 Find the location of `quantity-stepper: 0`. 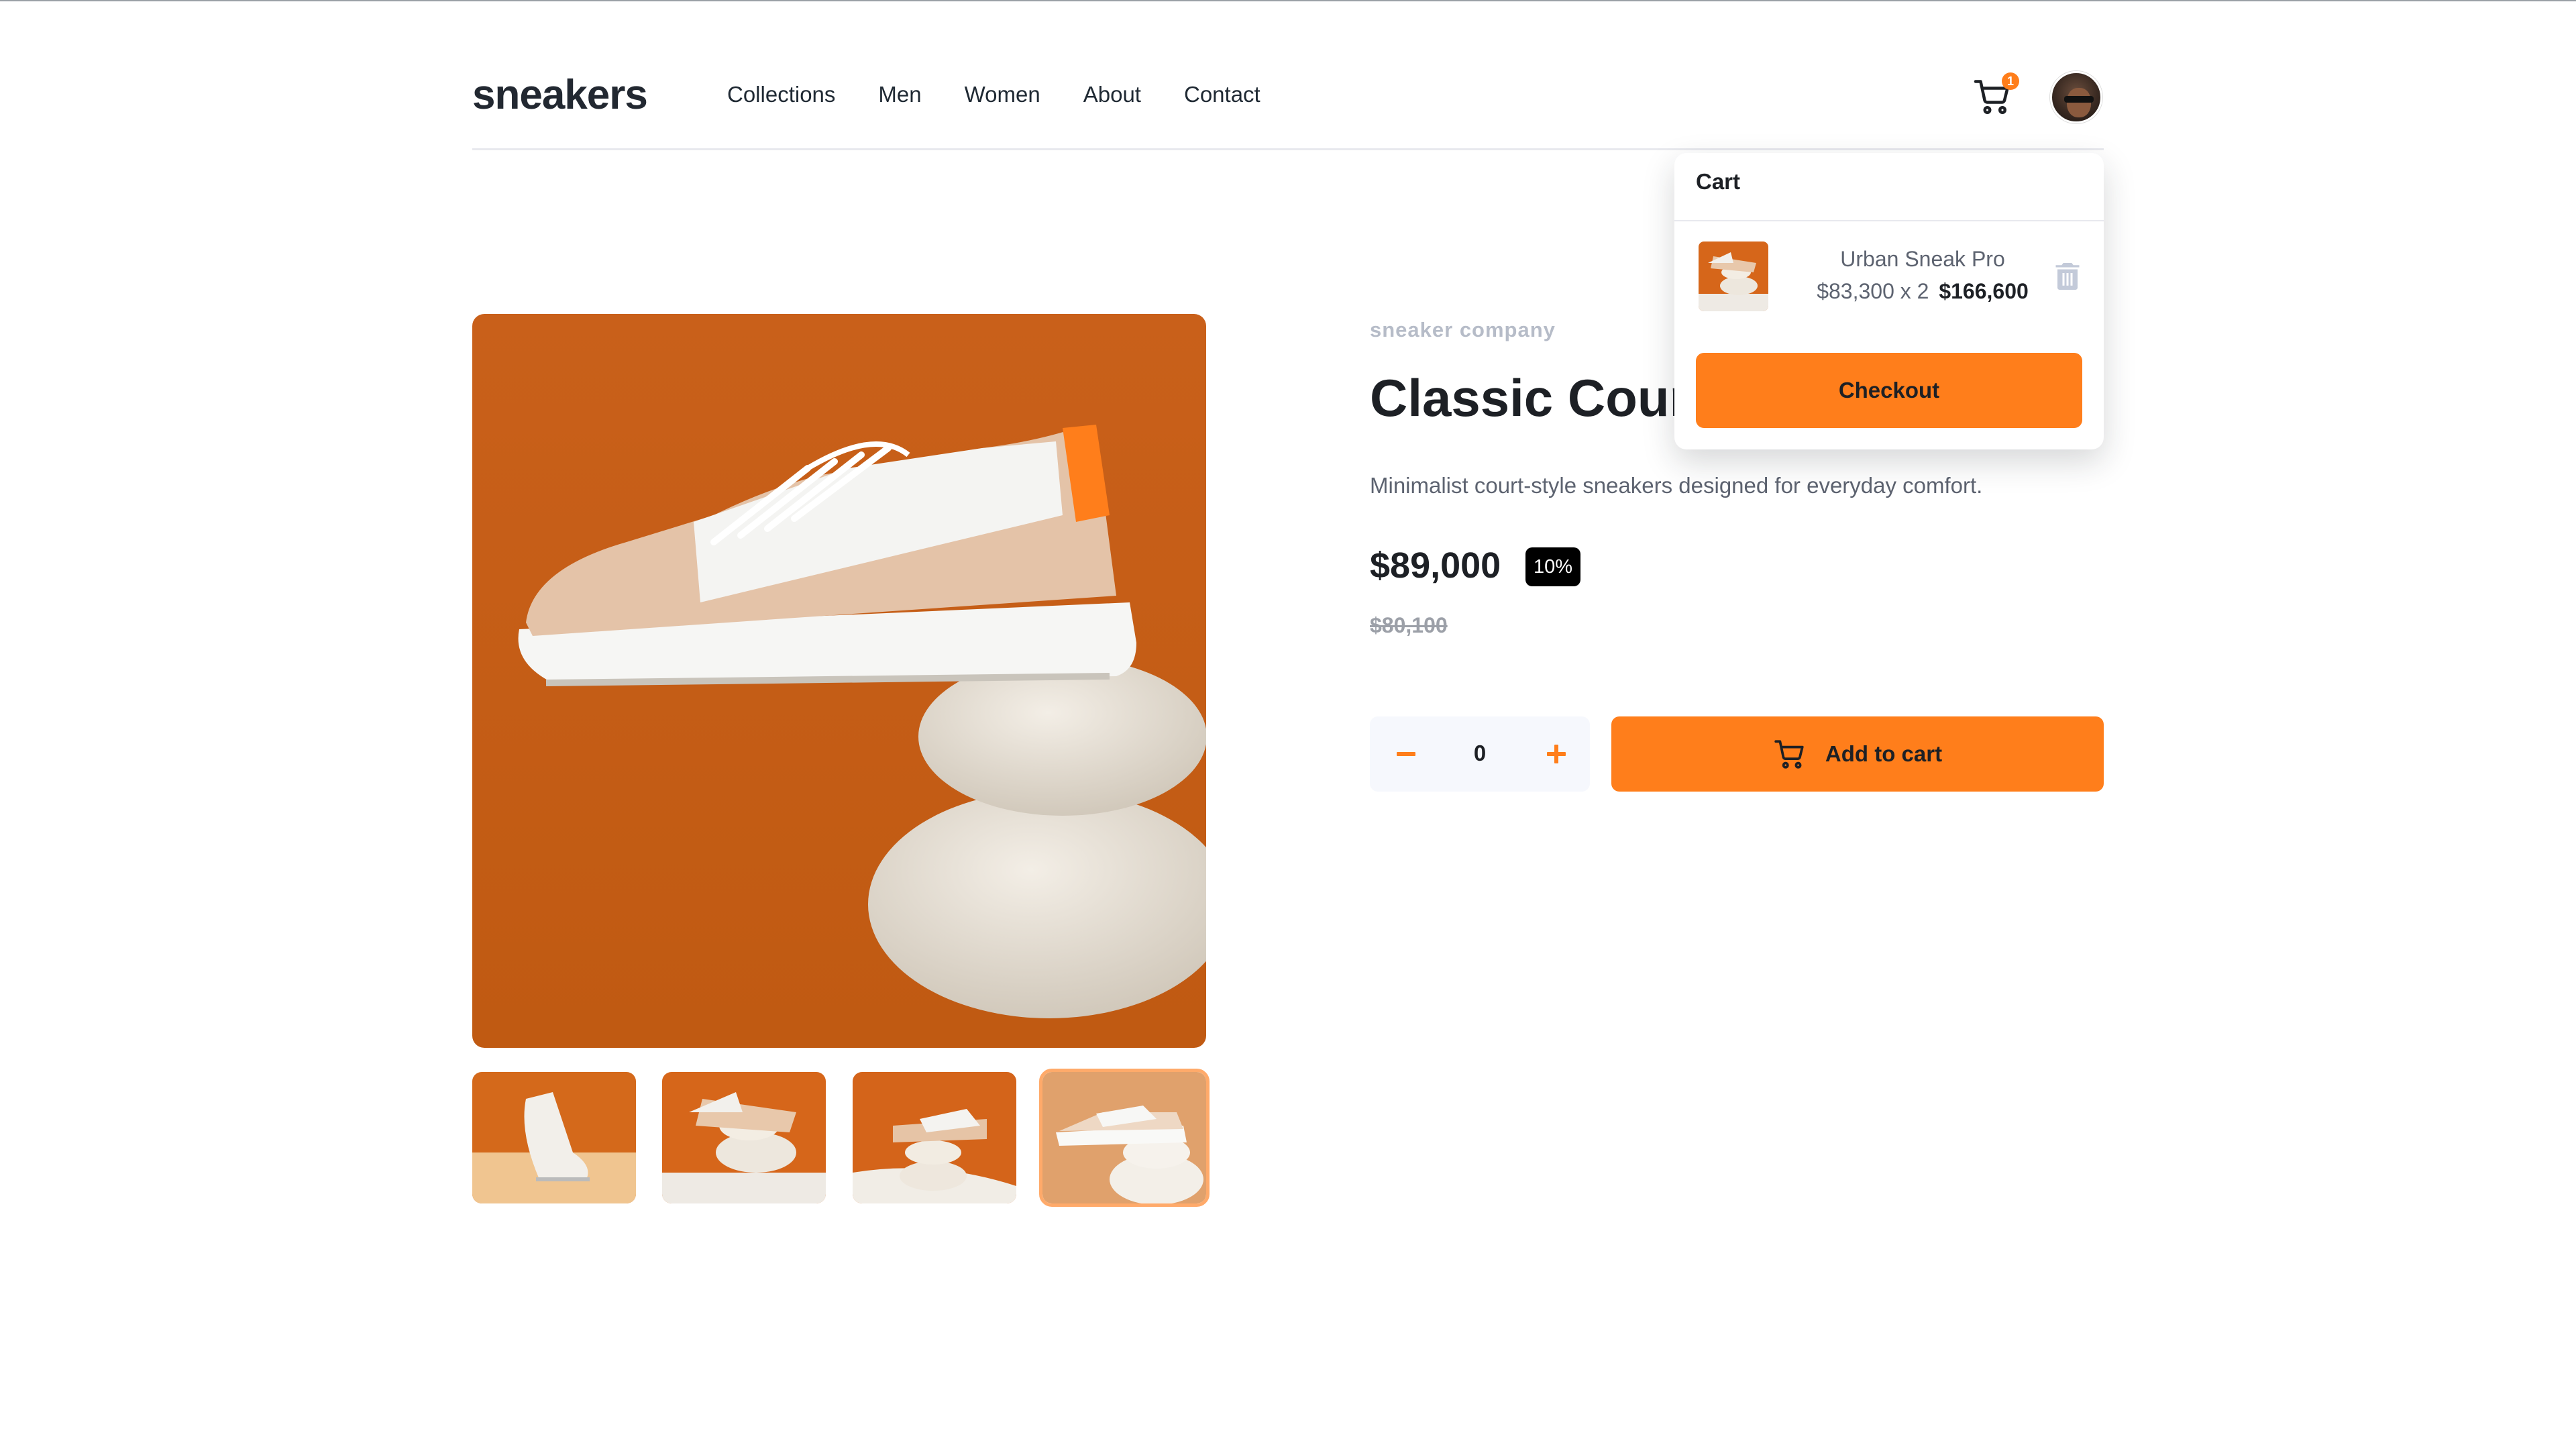

quantity-stepper: 0 is located at coordinates (1480, 754).